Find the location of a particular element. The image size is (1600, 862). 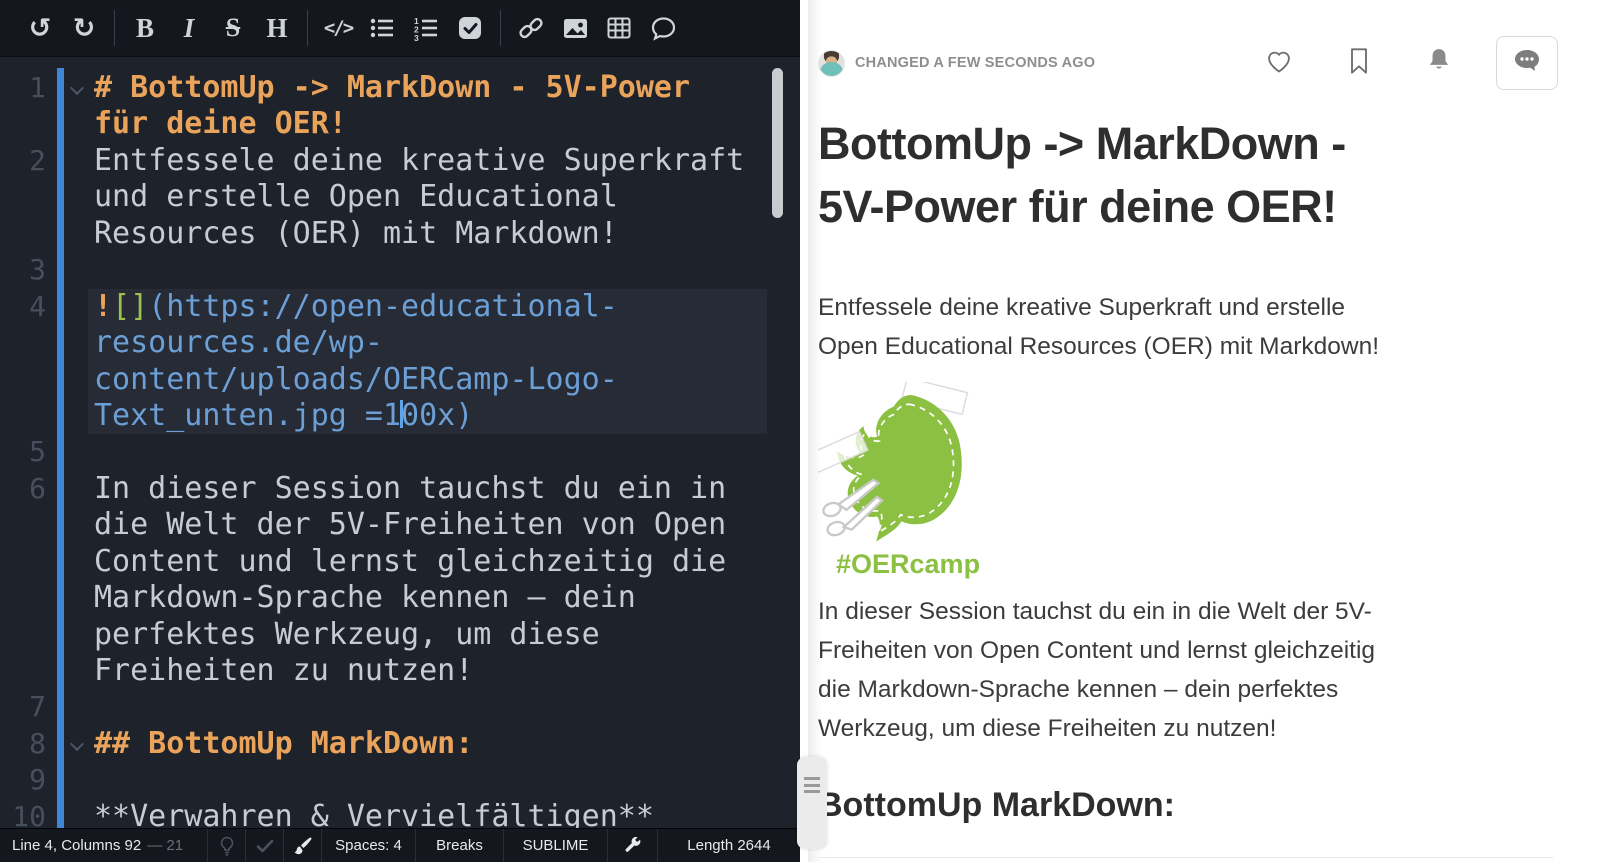

code-line-text: Resources (OER) mit Markdown! is located at coordinates (356, 233).